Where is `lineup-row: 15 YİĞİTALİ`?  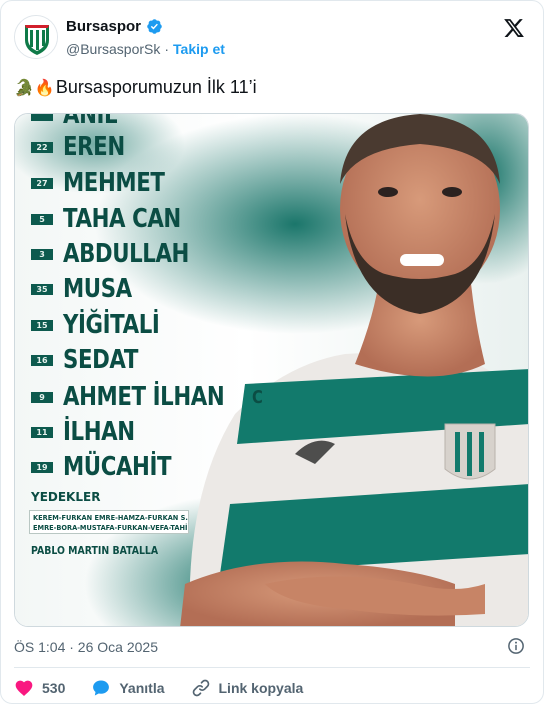 lineup-row: 15 YİĞİTALİ is located at coordinates (106, 325).